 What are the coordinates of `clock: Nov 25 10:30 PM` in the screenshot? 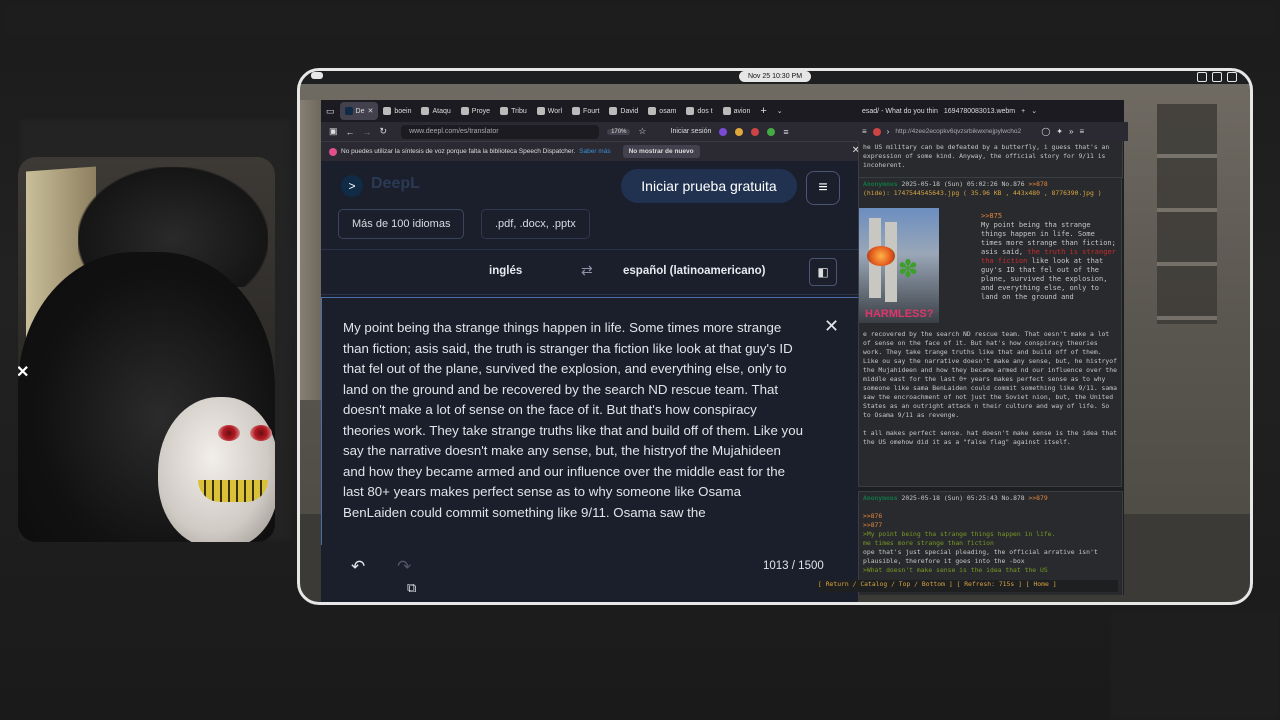 It's located at (775, 76).